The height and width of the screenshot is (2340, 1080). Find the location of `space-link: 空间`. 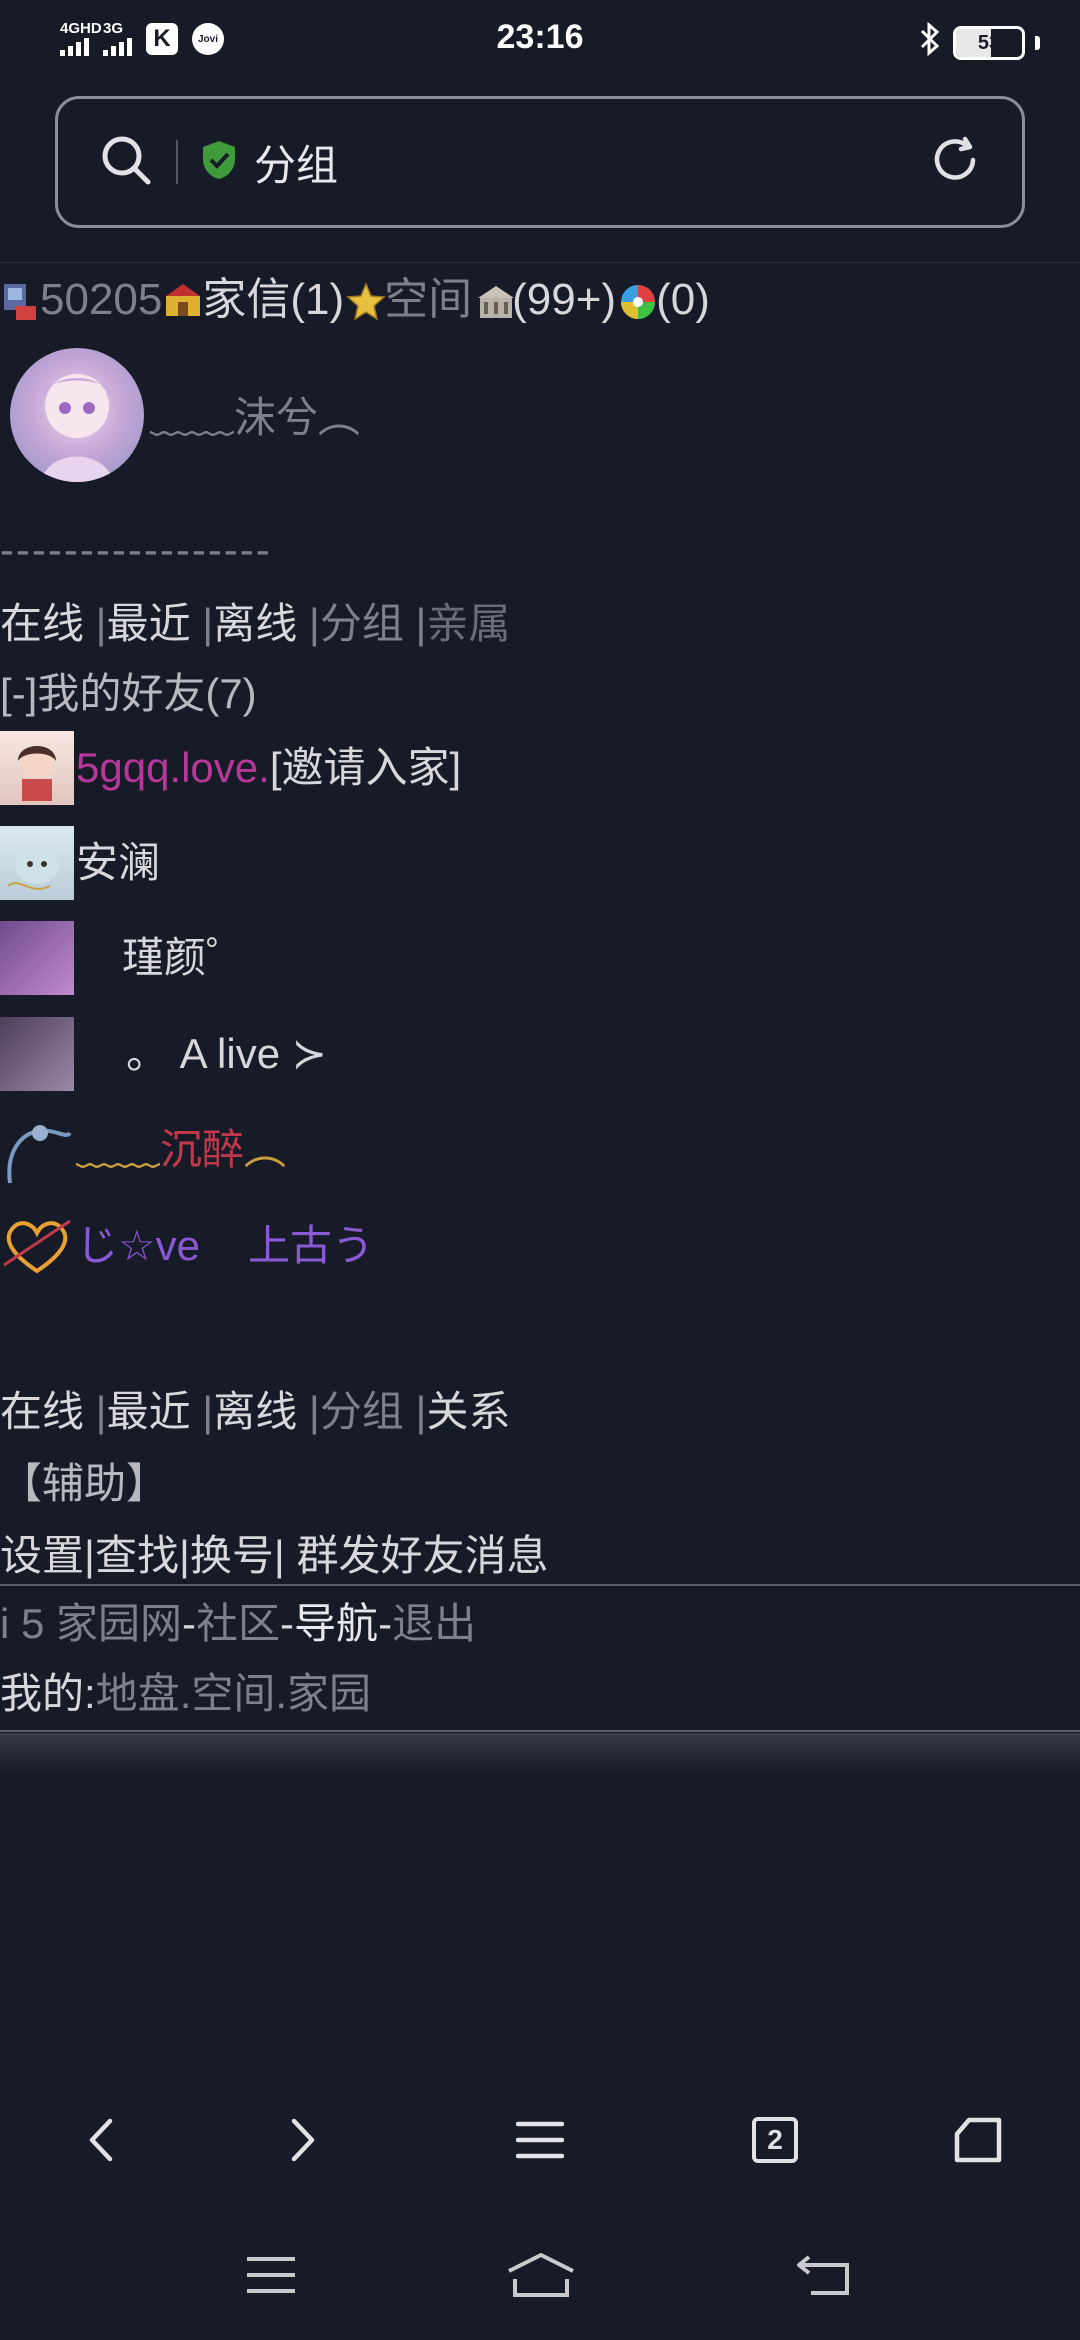

space-link: 空间 is located at coordinates (428, 300).